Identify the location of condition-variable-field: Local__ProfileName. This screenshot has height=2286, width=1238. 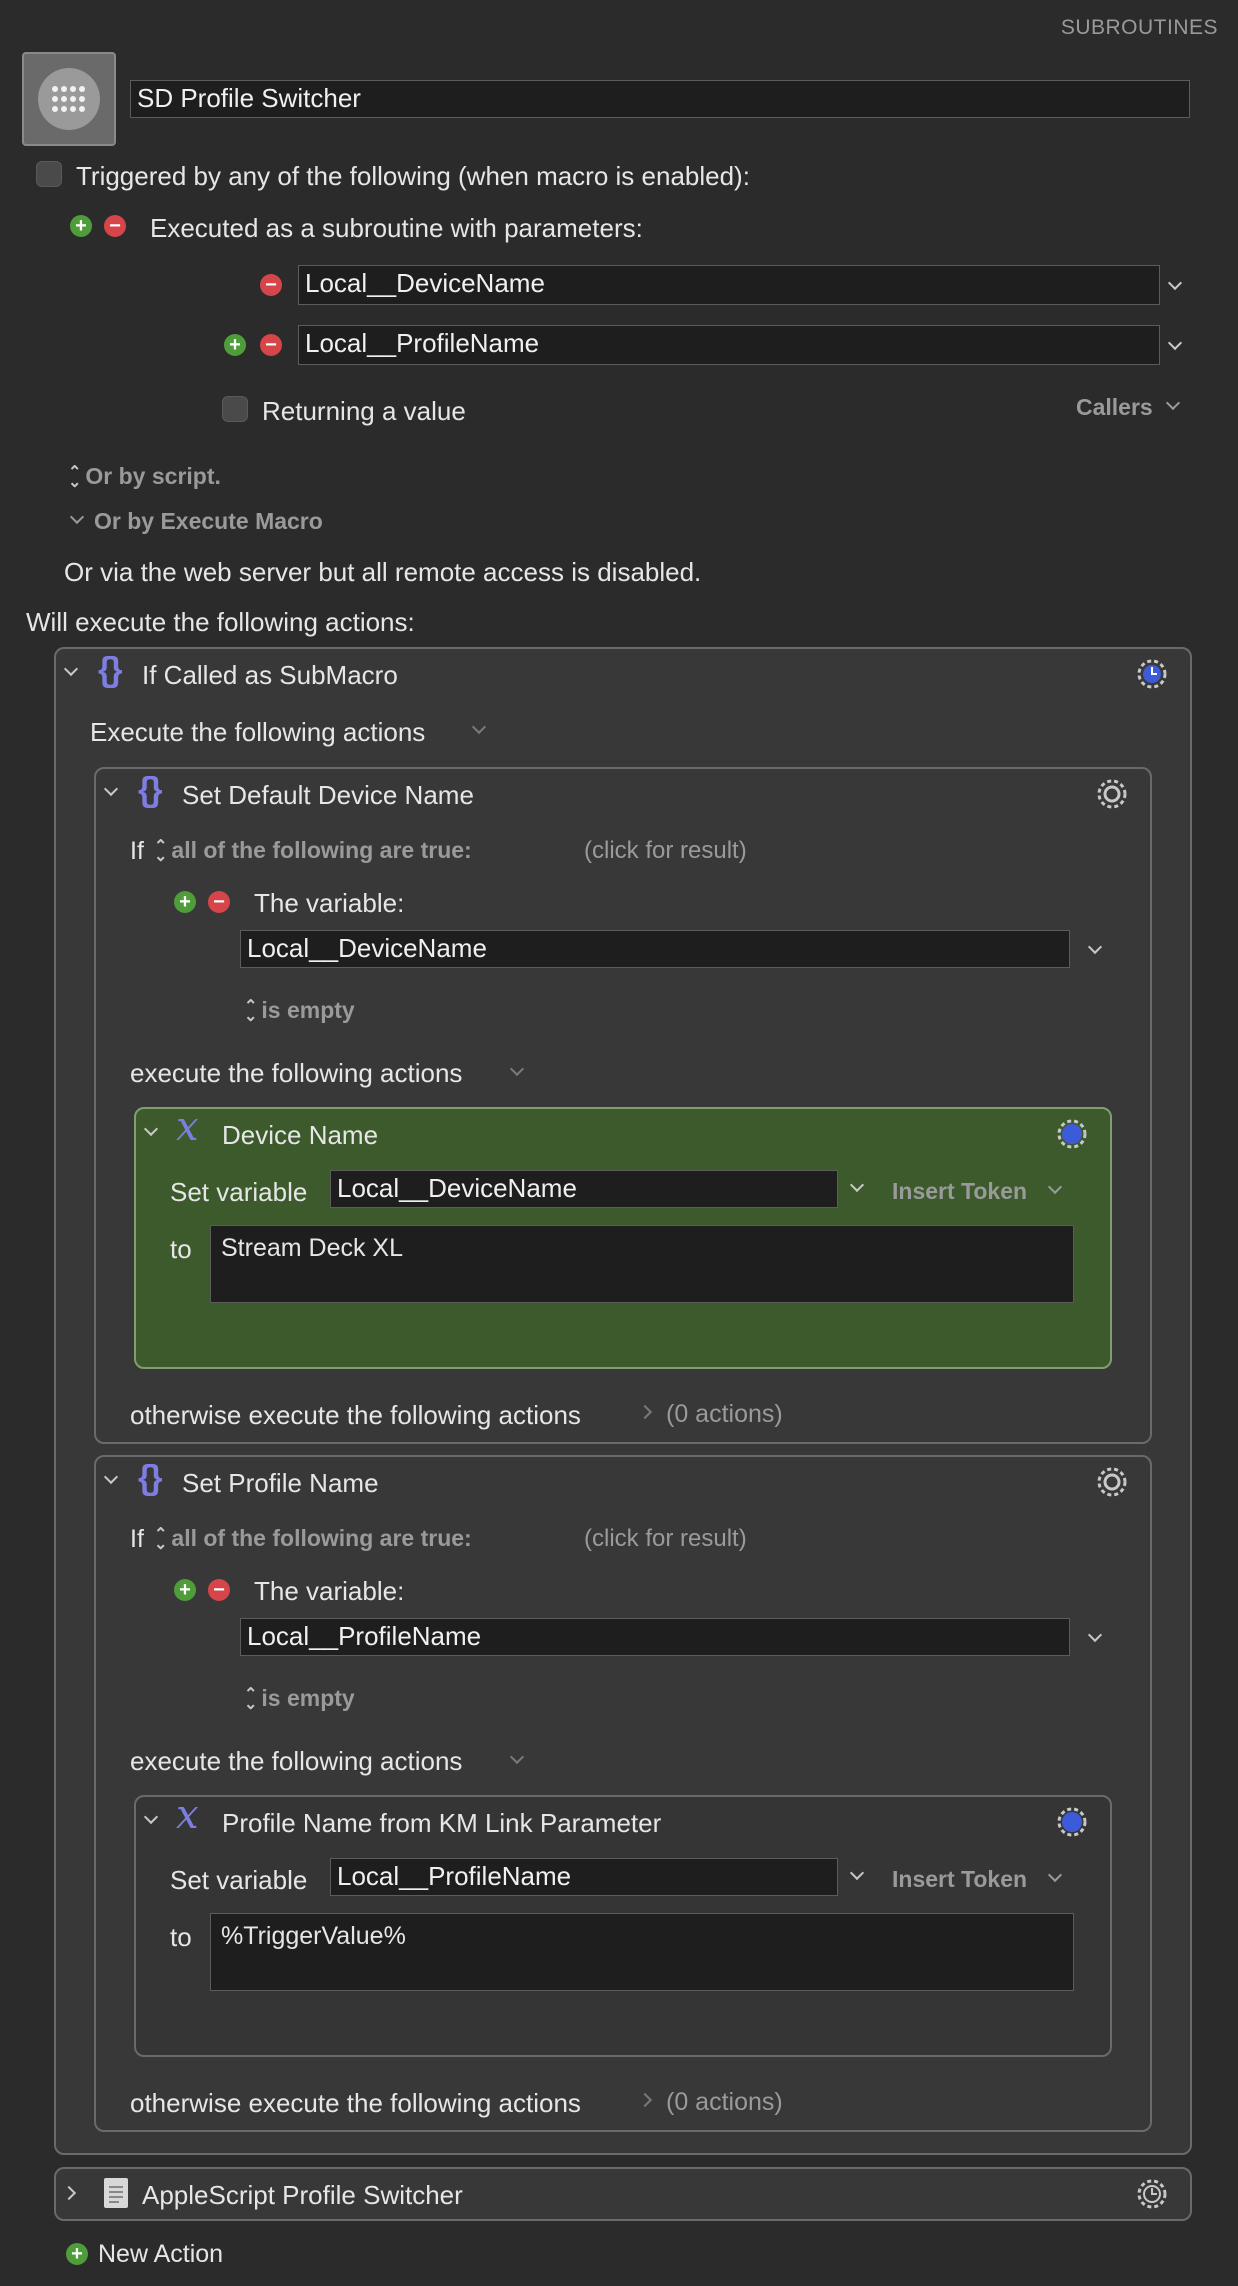
(655, 1637).